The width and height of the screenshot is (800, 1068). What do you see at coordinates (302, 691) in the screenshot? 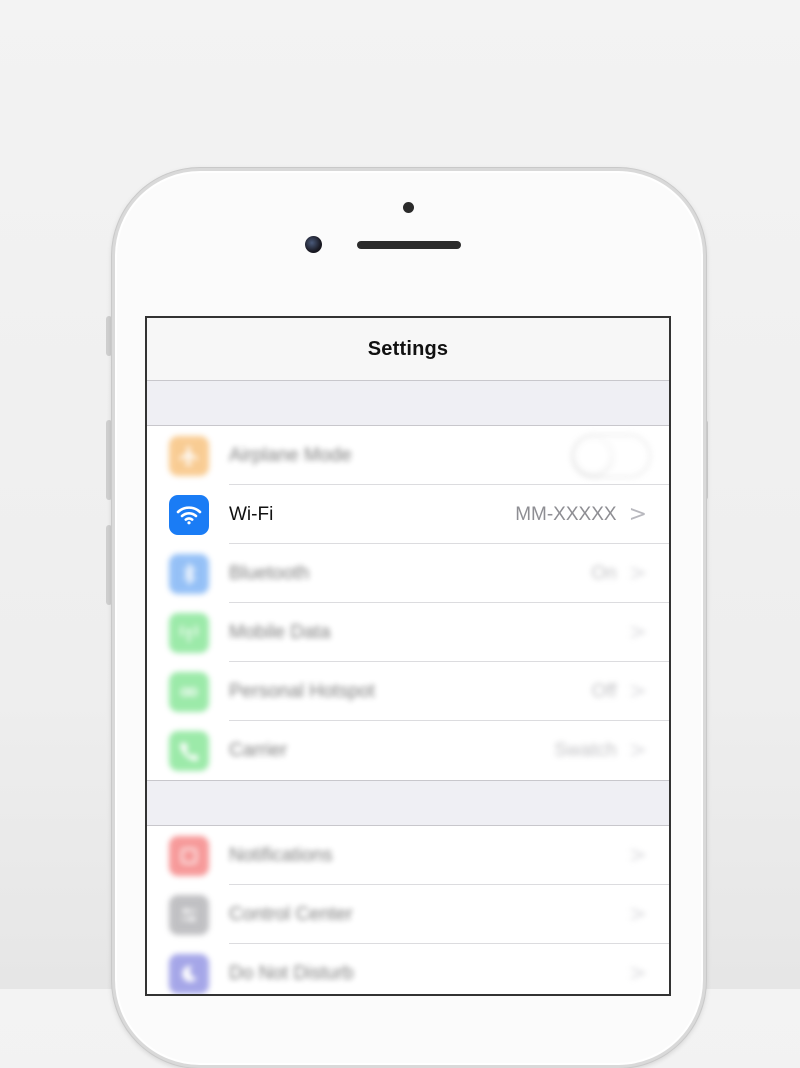
I see `row-label: Personal Hotspot` at bounding box center [302, 691].